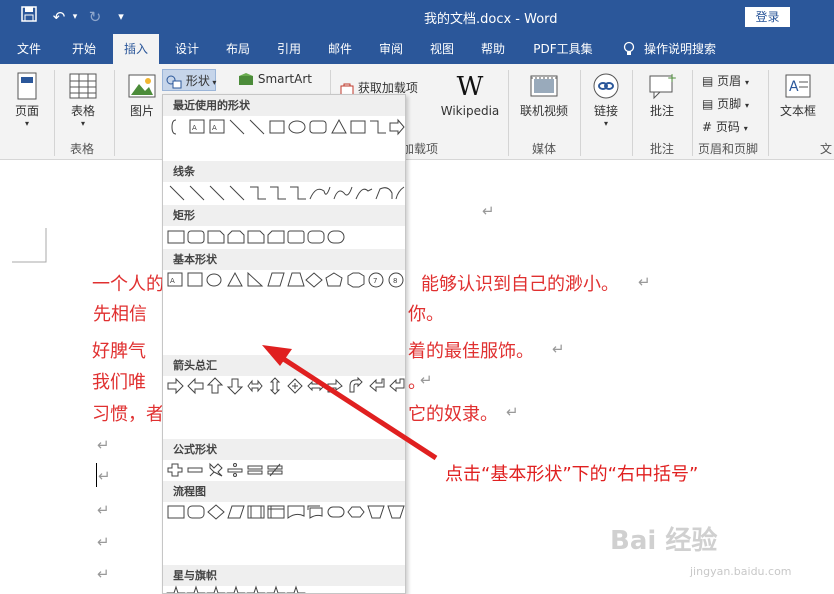  What do you see at coordinates (84, 49) in the screenshot?
I see `tab-home: 开始` at bounding box center [84, 49].